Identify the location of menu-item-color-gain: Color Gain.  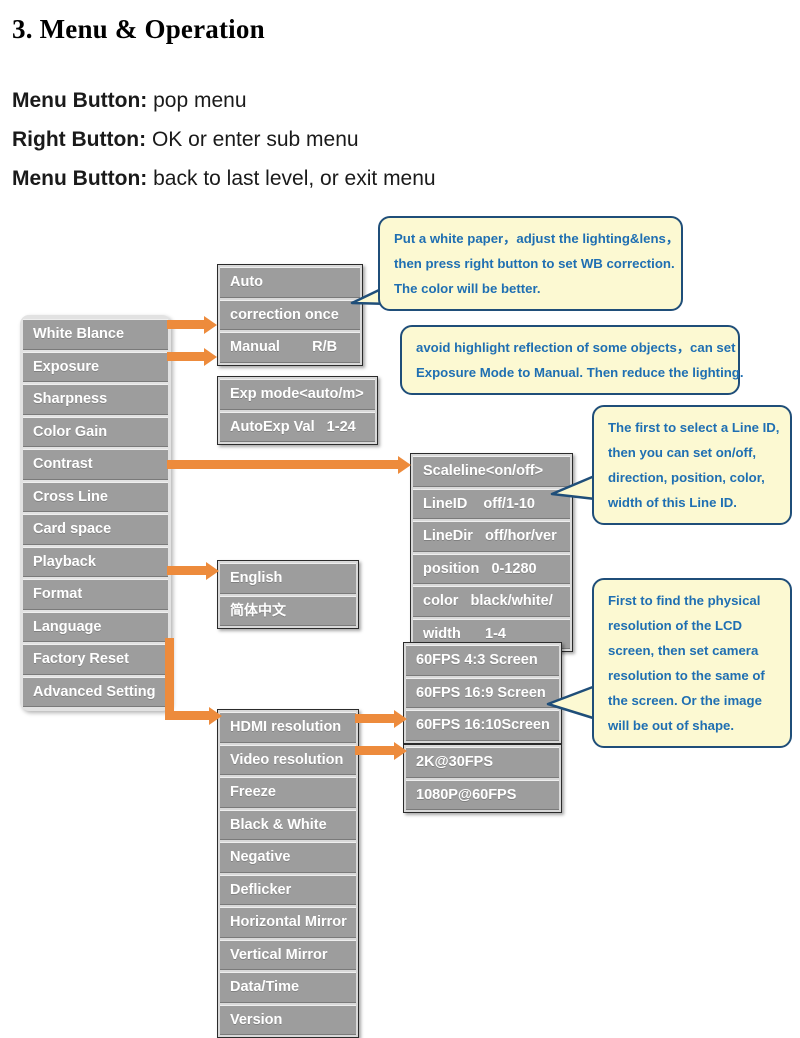
(95, 431).